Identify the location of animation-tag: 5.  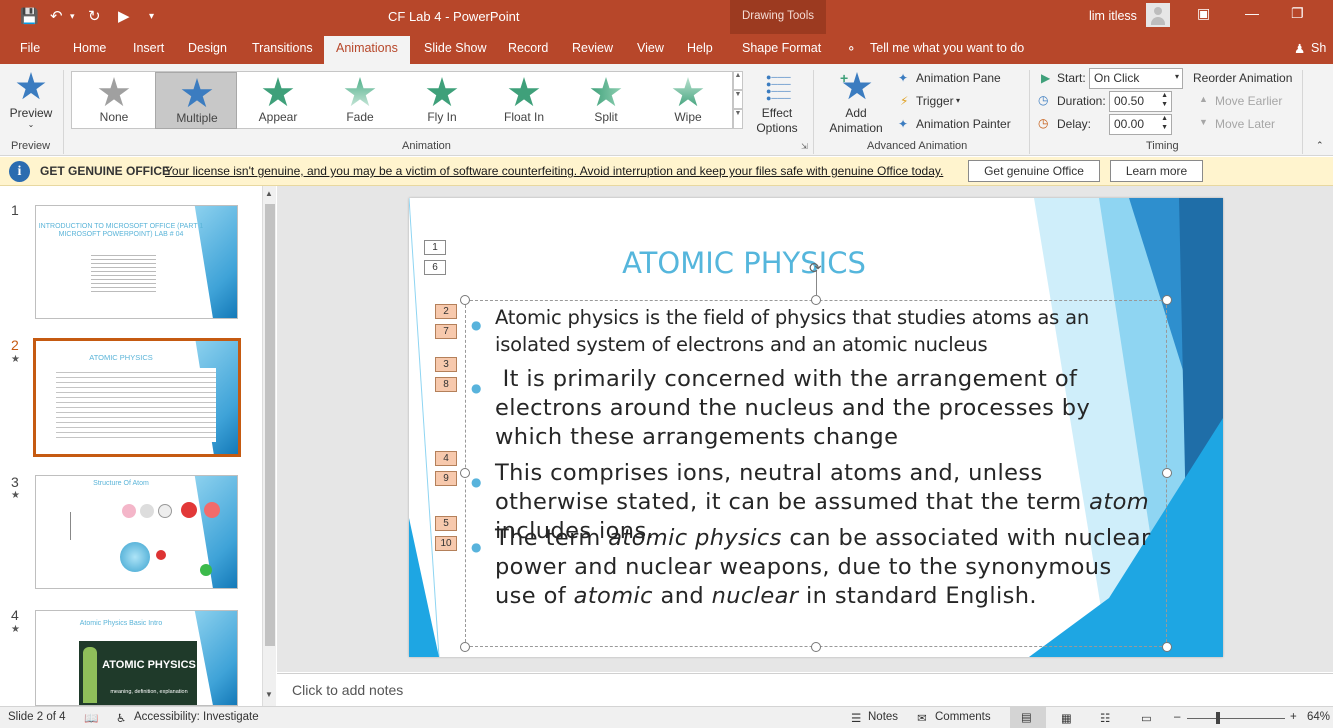
(446, 523).